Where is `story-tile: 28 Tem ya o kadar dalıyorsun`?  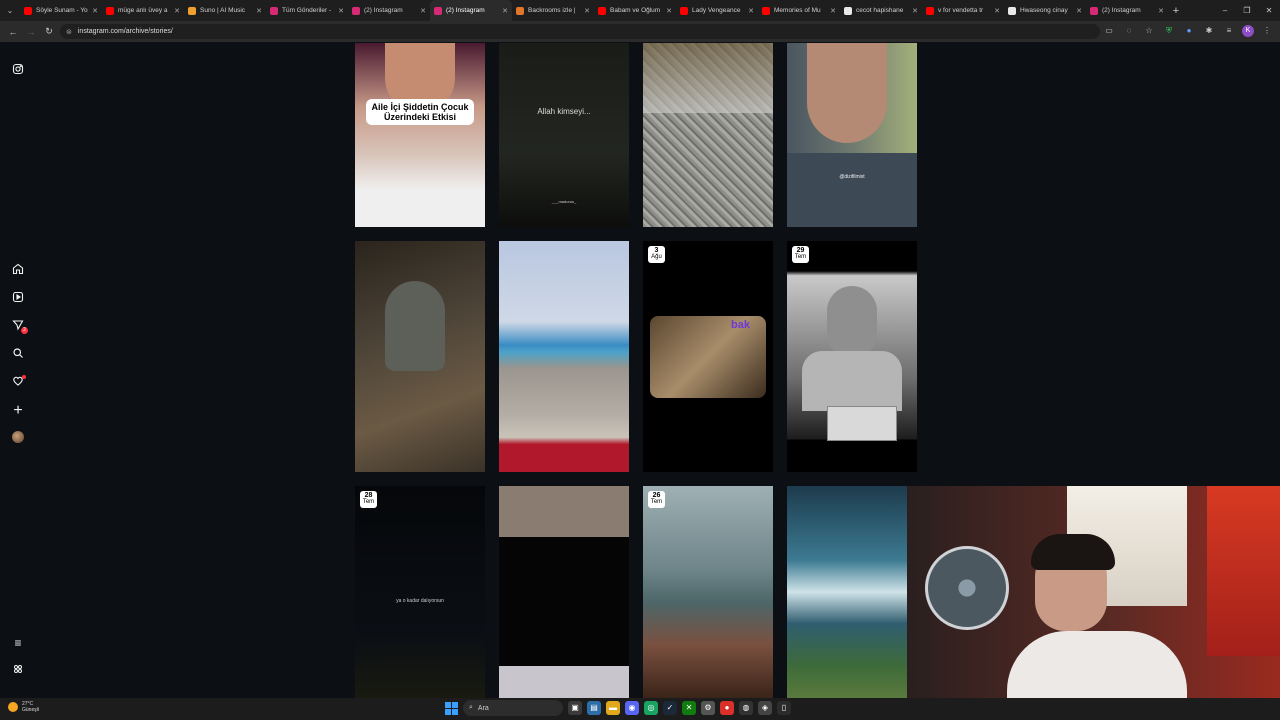 story-tile: 28 Tem ya o kadar dalıyorsun is located at coordinates (420, 592).